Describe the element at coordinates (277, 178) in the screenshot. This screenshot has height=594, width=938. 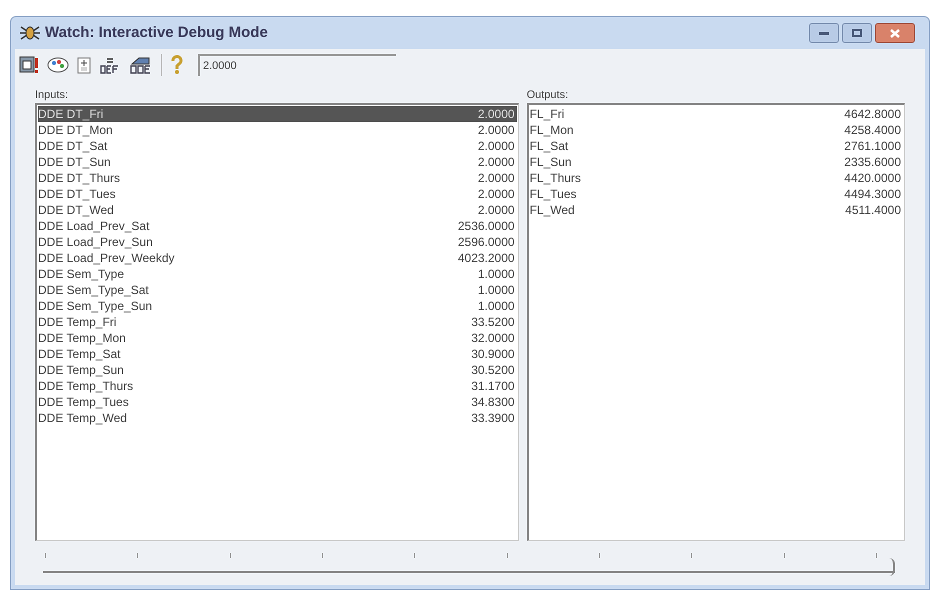
I see `list-row: DDE DT_Thurs 2.0000` at that location.